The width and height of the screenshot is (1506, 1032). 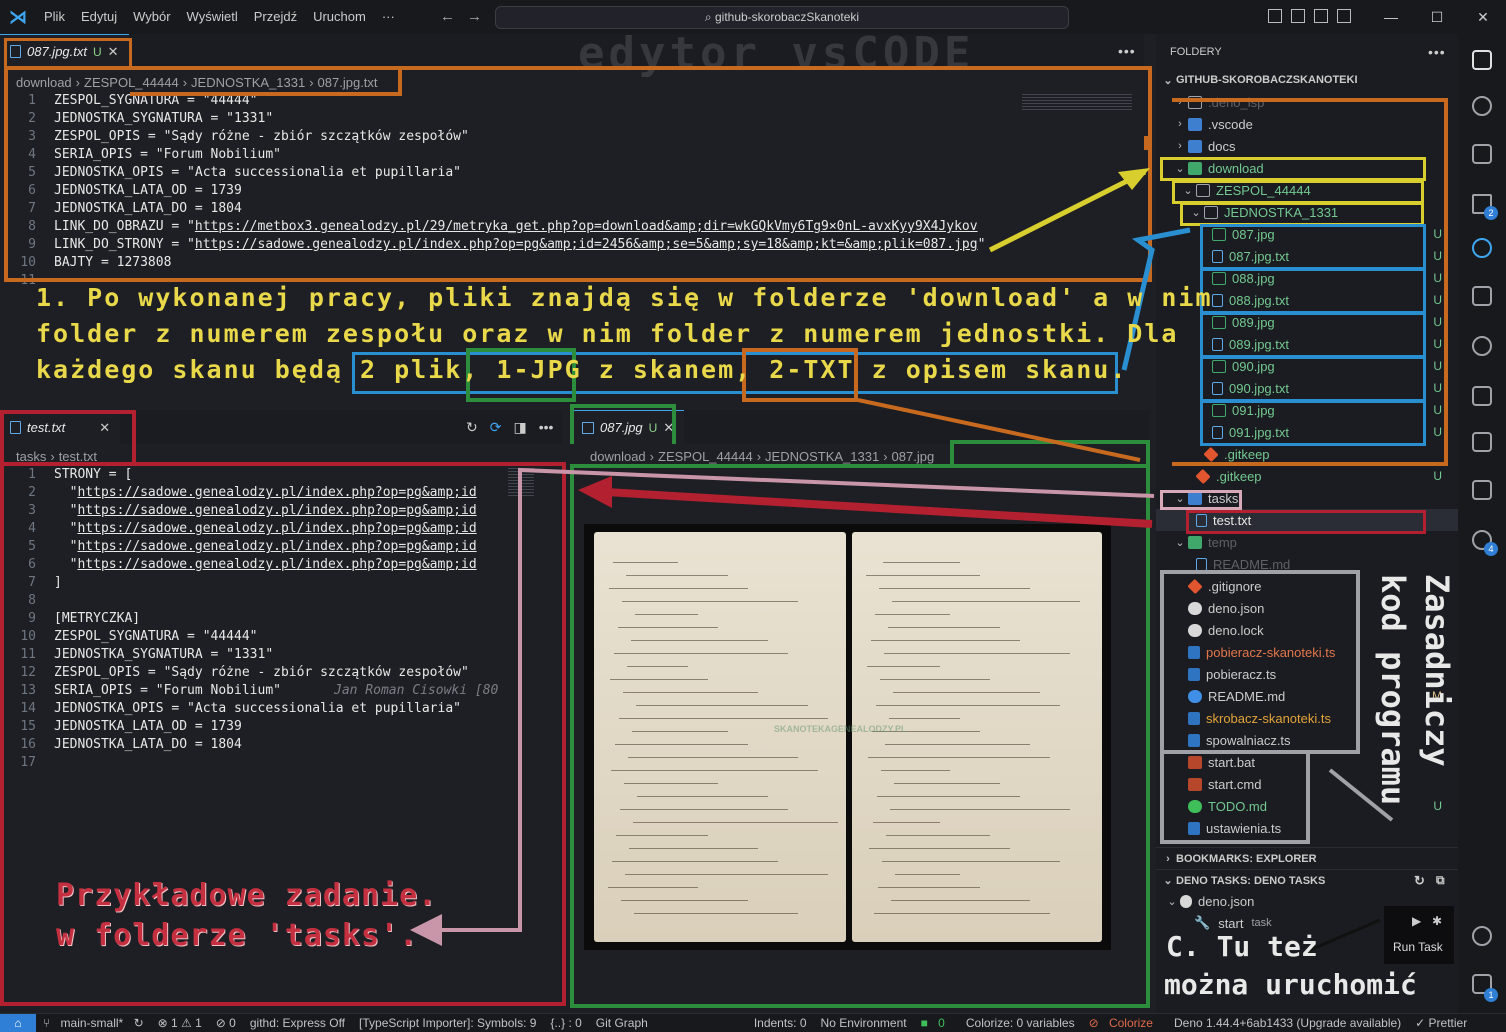 What do you see at coordinates (237, 935) in the screenshot?
I see `tasks-caption-2: w folderze 'tasks'.` at bounding box center [237, 935].